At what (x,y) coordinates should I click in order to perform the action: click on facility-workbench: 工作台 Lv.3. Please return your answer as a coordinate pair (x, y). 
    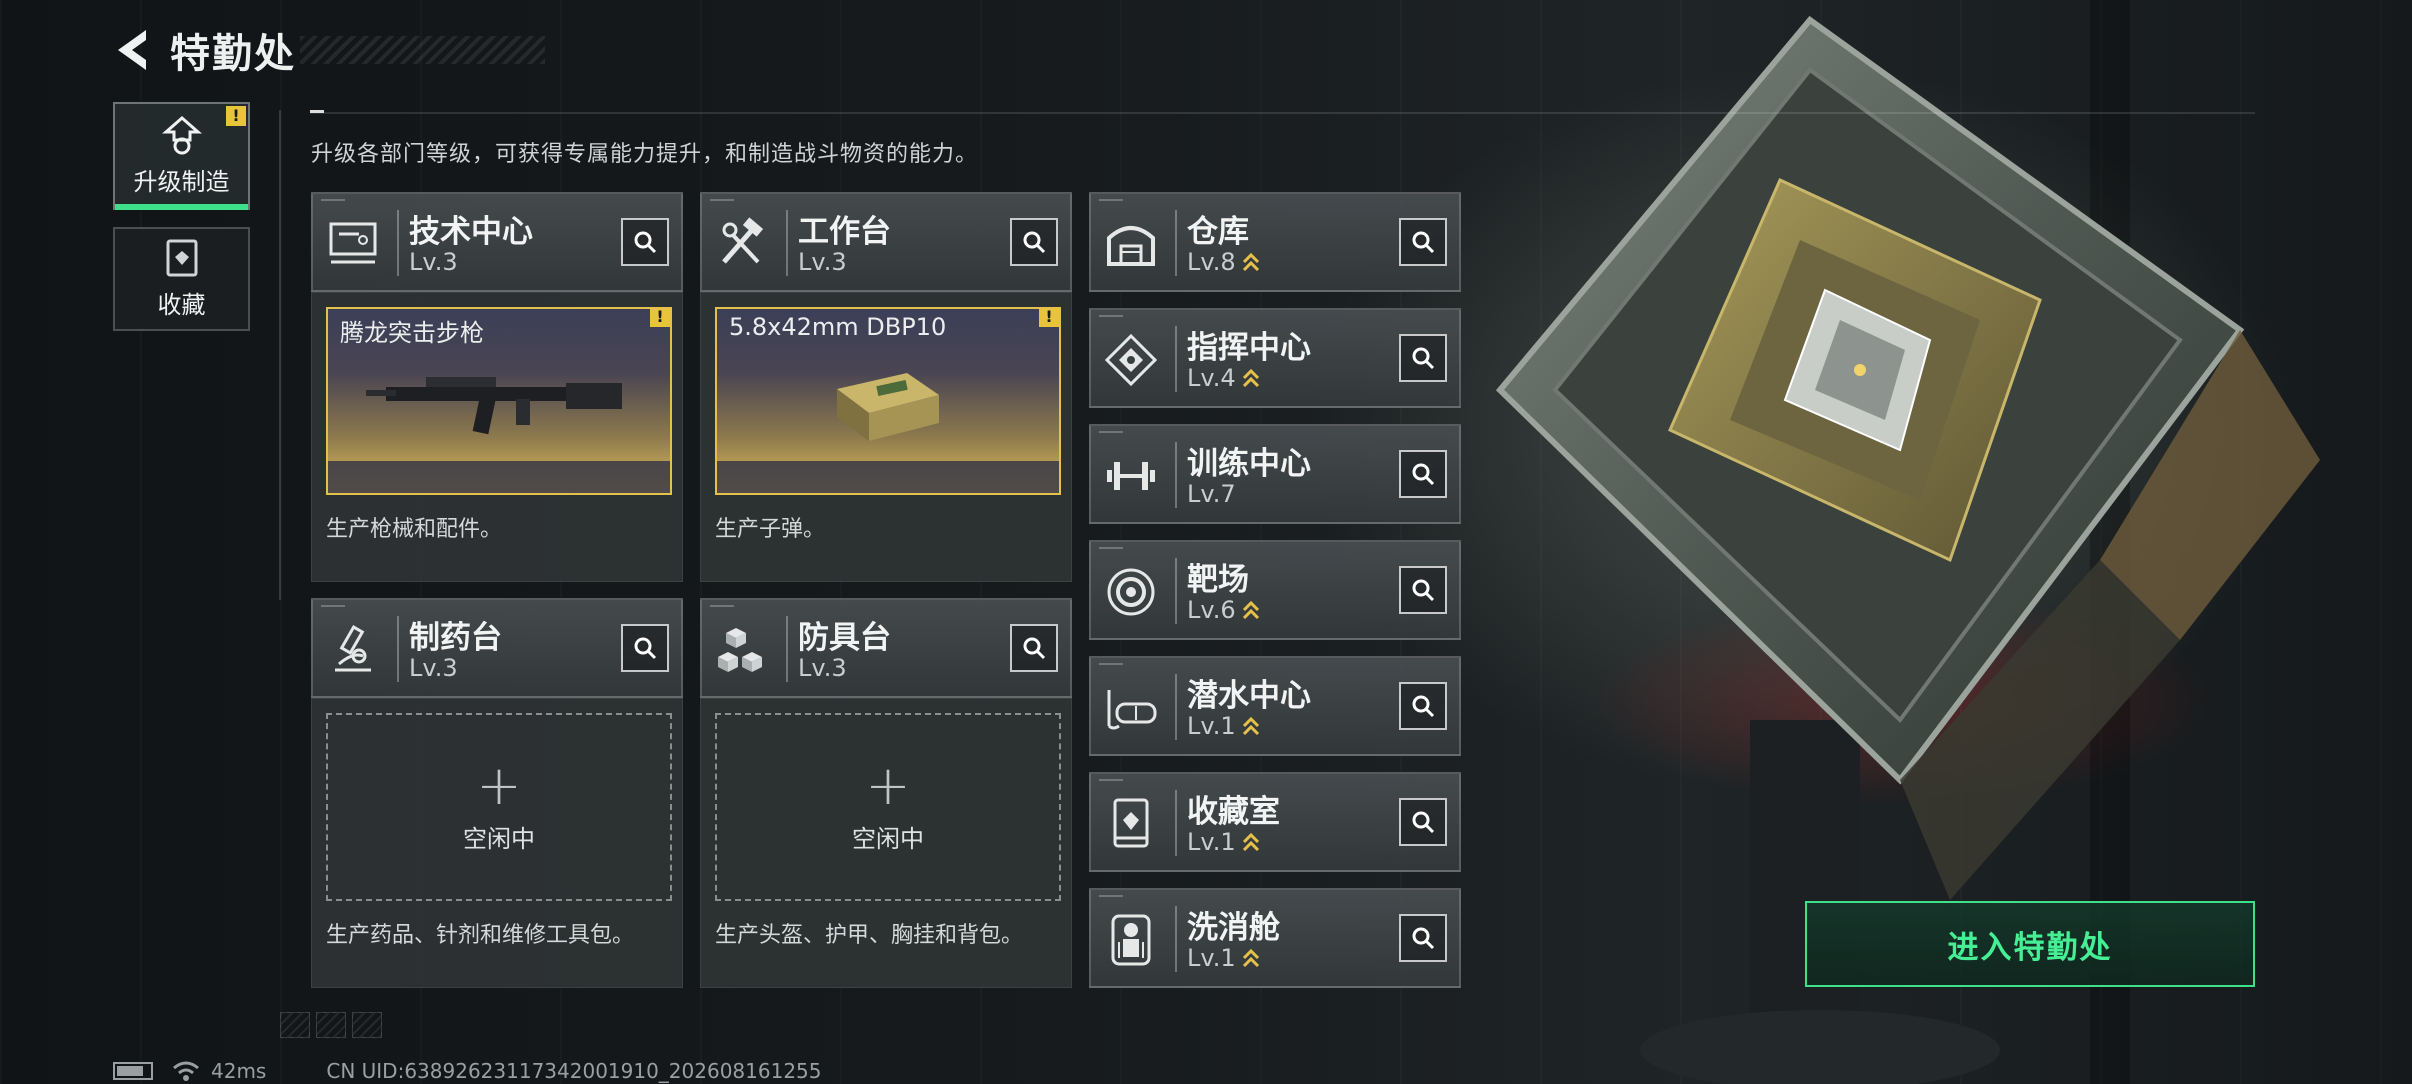
    Looking at the image, I should click on (886, 242).